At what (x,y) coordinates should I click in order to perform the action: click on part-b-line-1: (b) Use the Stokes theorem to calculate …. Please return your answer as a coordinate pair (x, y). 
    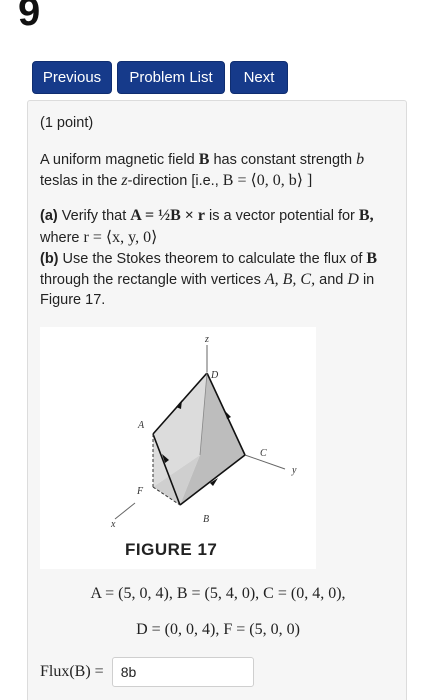
    Looking at the image, I should click on (209, 258).